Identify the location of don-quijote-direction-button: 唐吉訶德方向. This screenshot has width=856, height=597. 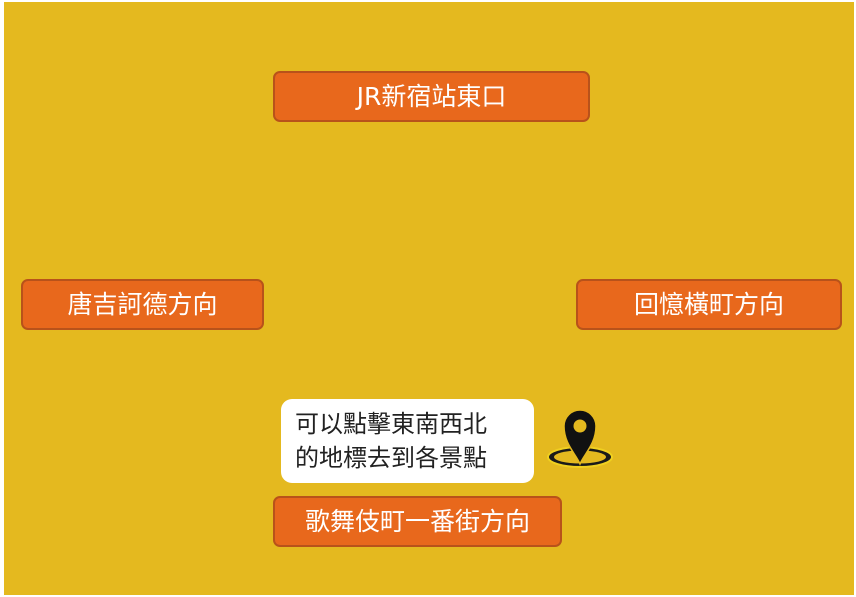
(142, 304).